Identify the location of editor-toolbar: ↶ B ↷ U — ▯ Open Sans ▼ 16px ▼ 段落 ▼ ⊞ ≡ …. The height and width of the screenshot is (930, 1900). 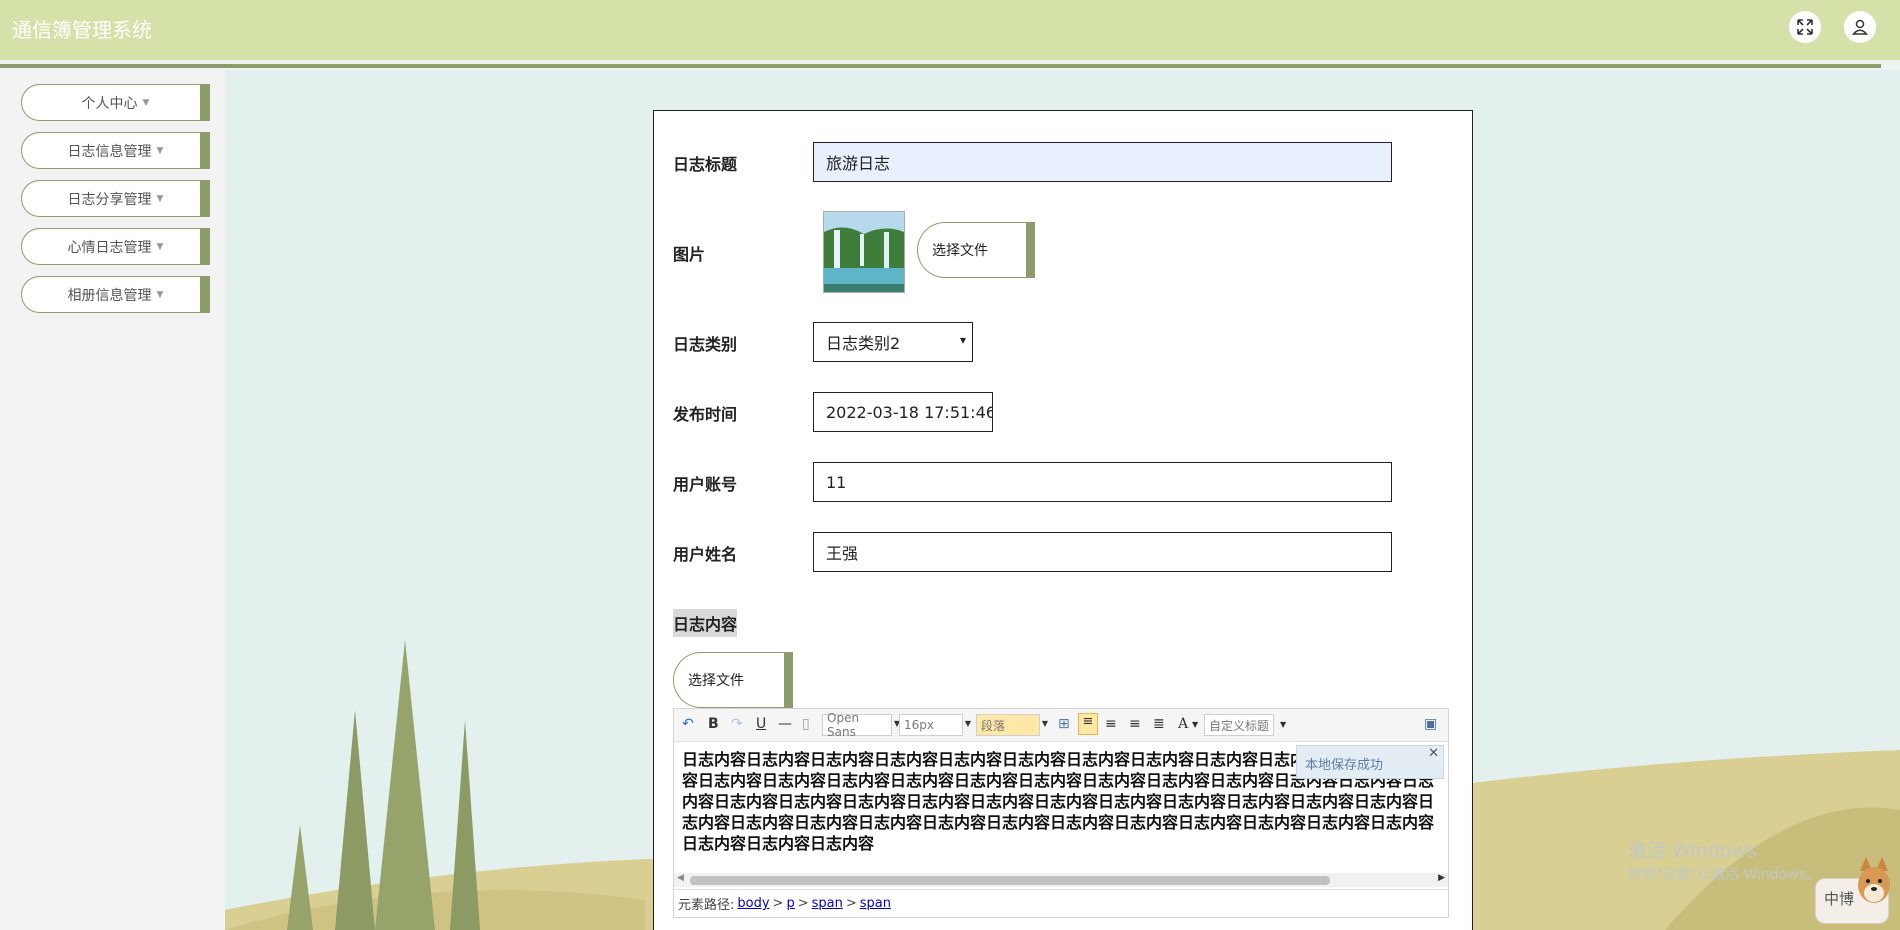
(1061, 725).